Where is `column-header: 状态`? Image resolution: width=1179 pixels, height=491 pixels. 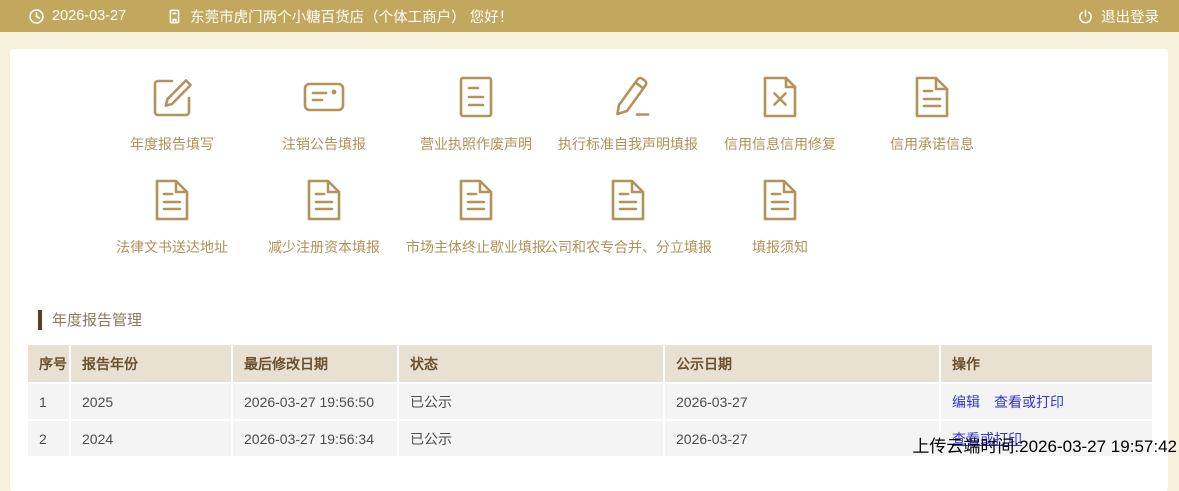
column-header: 状态 is located at coordinates (531, 364).